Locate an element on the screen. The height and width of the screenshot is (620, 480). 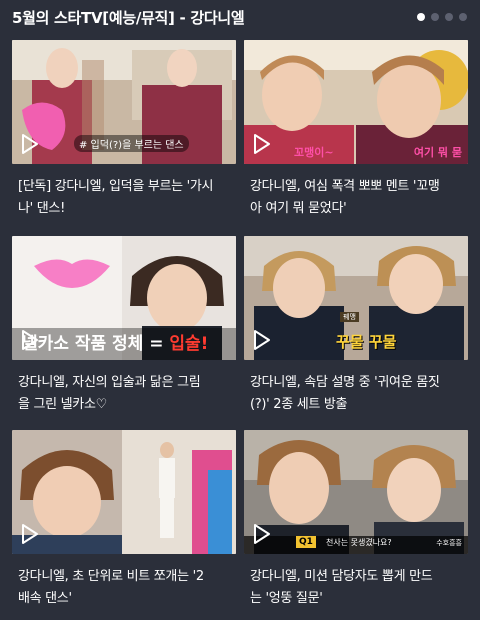
video-title: 강다니엘, 초 단위로 비트 쪼개는 '2 배속 댄스' is located at coordinates (126, 588).